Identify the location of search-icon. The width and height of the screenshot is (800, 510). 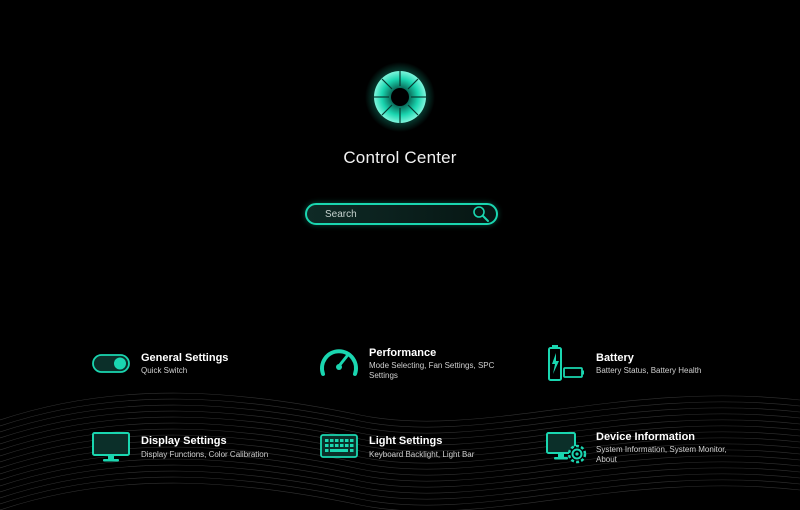
(481, 214).